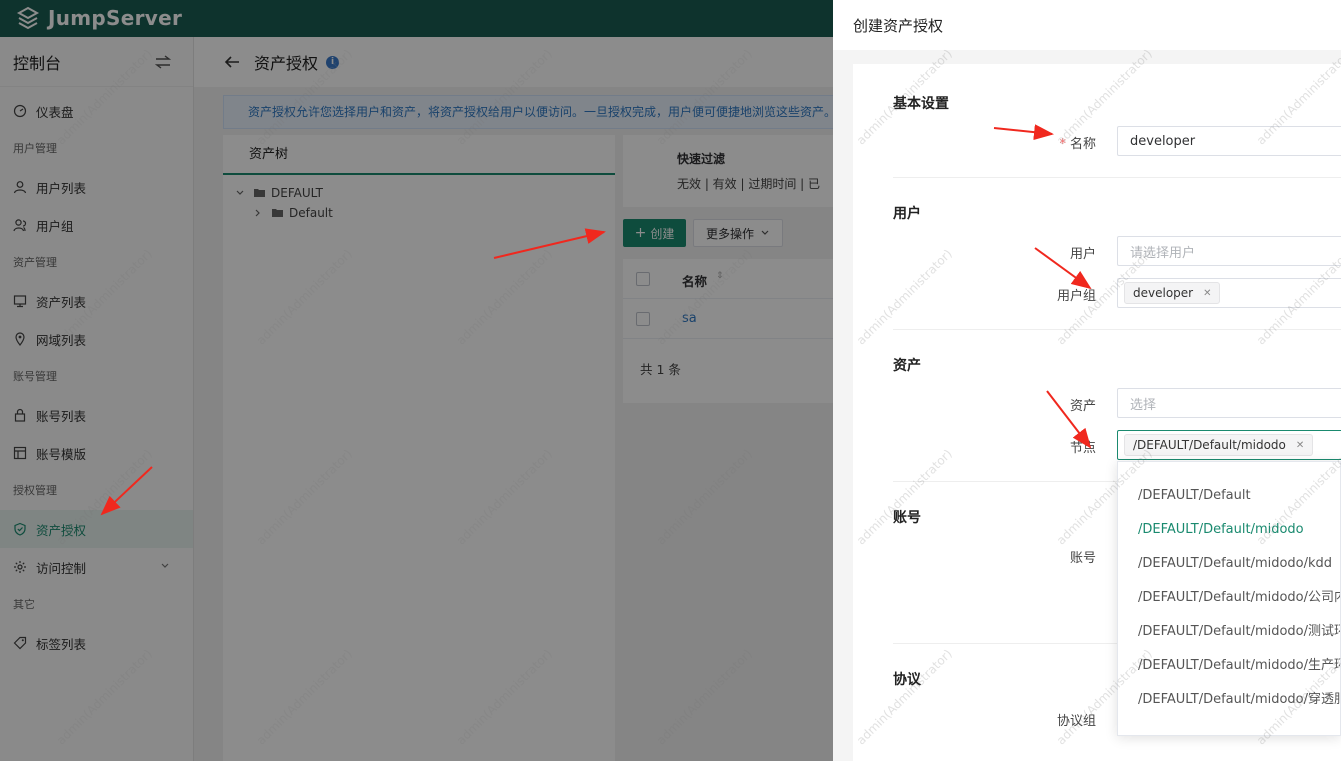 This screenshot has width=1341, height=761. Describe the element at coordinates (1062, 144) in the screenshot. I see `required-asterisk: *` at that location.